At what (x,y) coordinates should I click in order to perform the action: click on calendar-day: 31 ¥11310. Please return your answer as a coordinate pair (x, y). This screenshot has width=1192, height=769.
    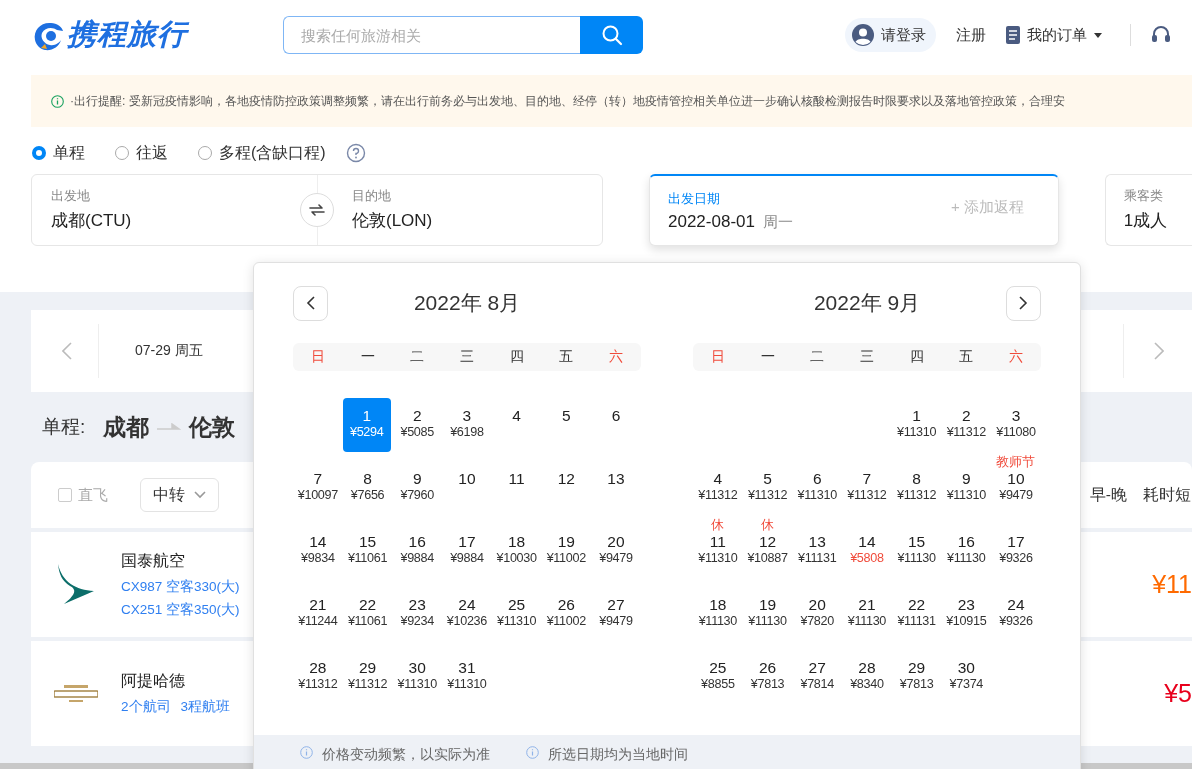
    Looking at the image, I should click on (467, 674).